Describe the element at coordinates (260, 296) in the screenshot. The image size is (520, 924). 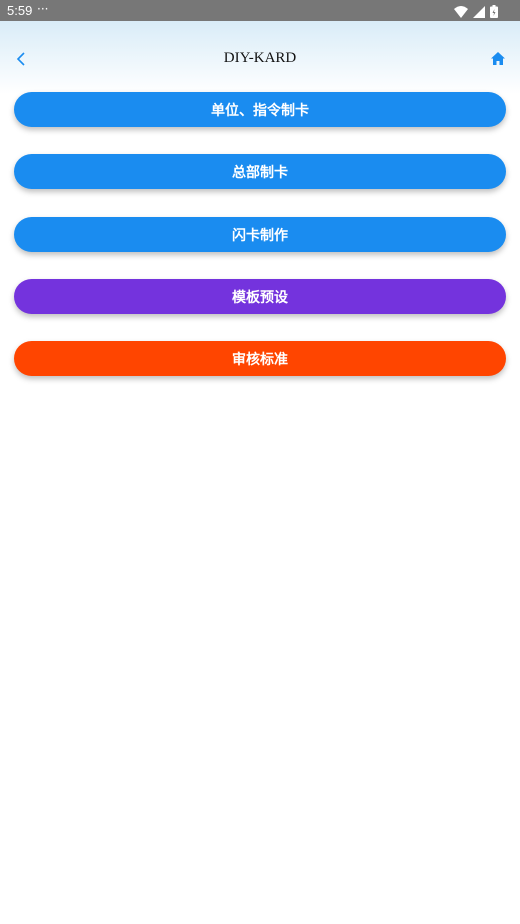
I see `template-preset-button: 模板预设` at that location.